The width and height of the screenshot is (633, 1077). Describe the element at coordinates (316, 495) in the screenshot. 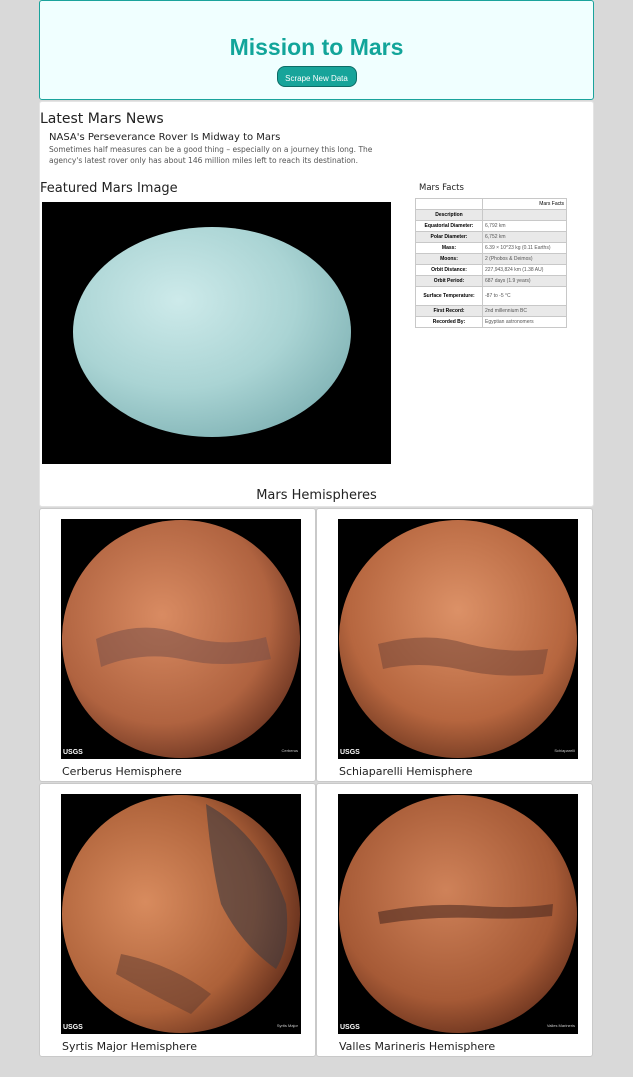

I see `hemispheres-section-title: Mars Hemispheres` at that location.